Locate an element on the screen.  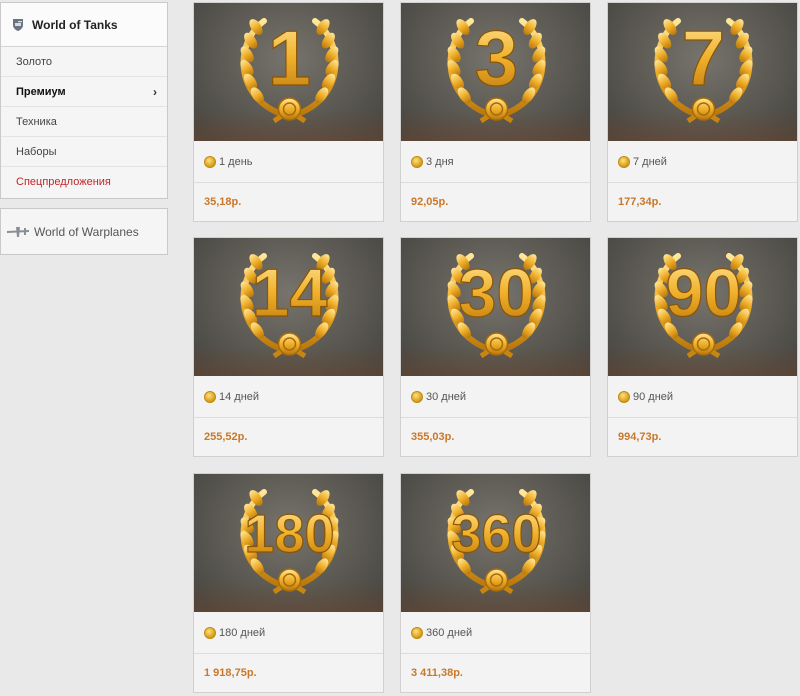
card-name: 180 дней is located at coordinates (288, 633).